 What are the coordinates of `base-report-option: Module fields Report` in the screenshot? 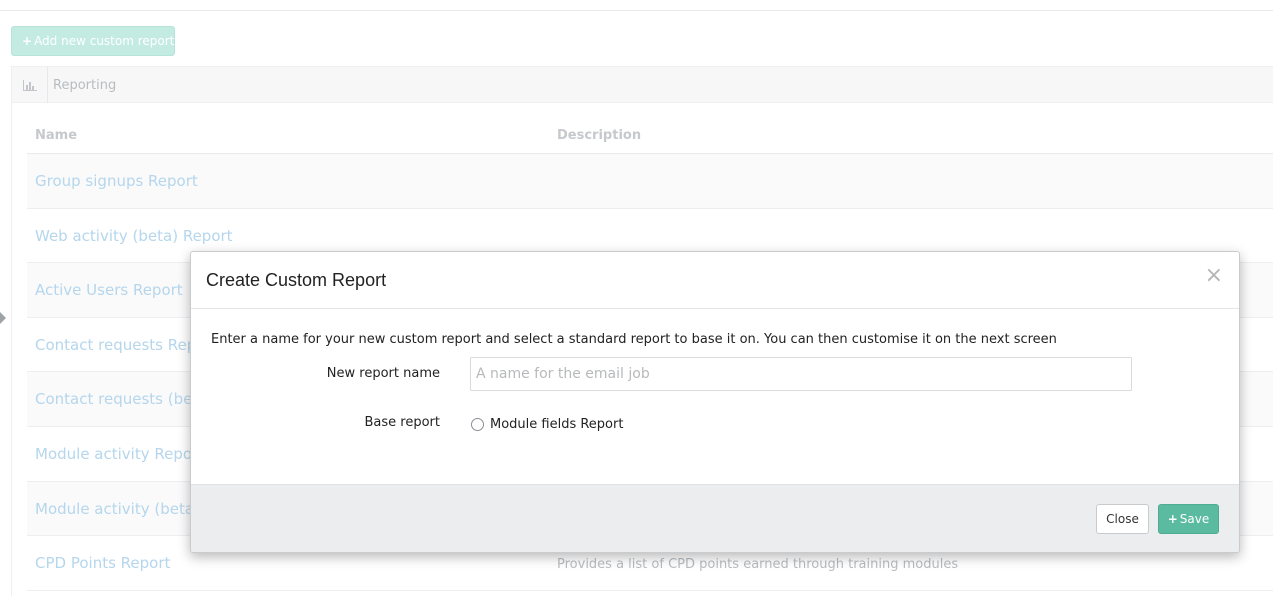 It's located at (547, 423).